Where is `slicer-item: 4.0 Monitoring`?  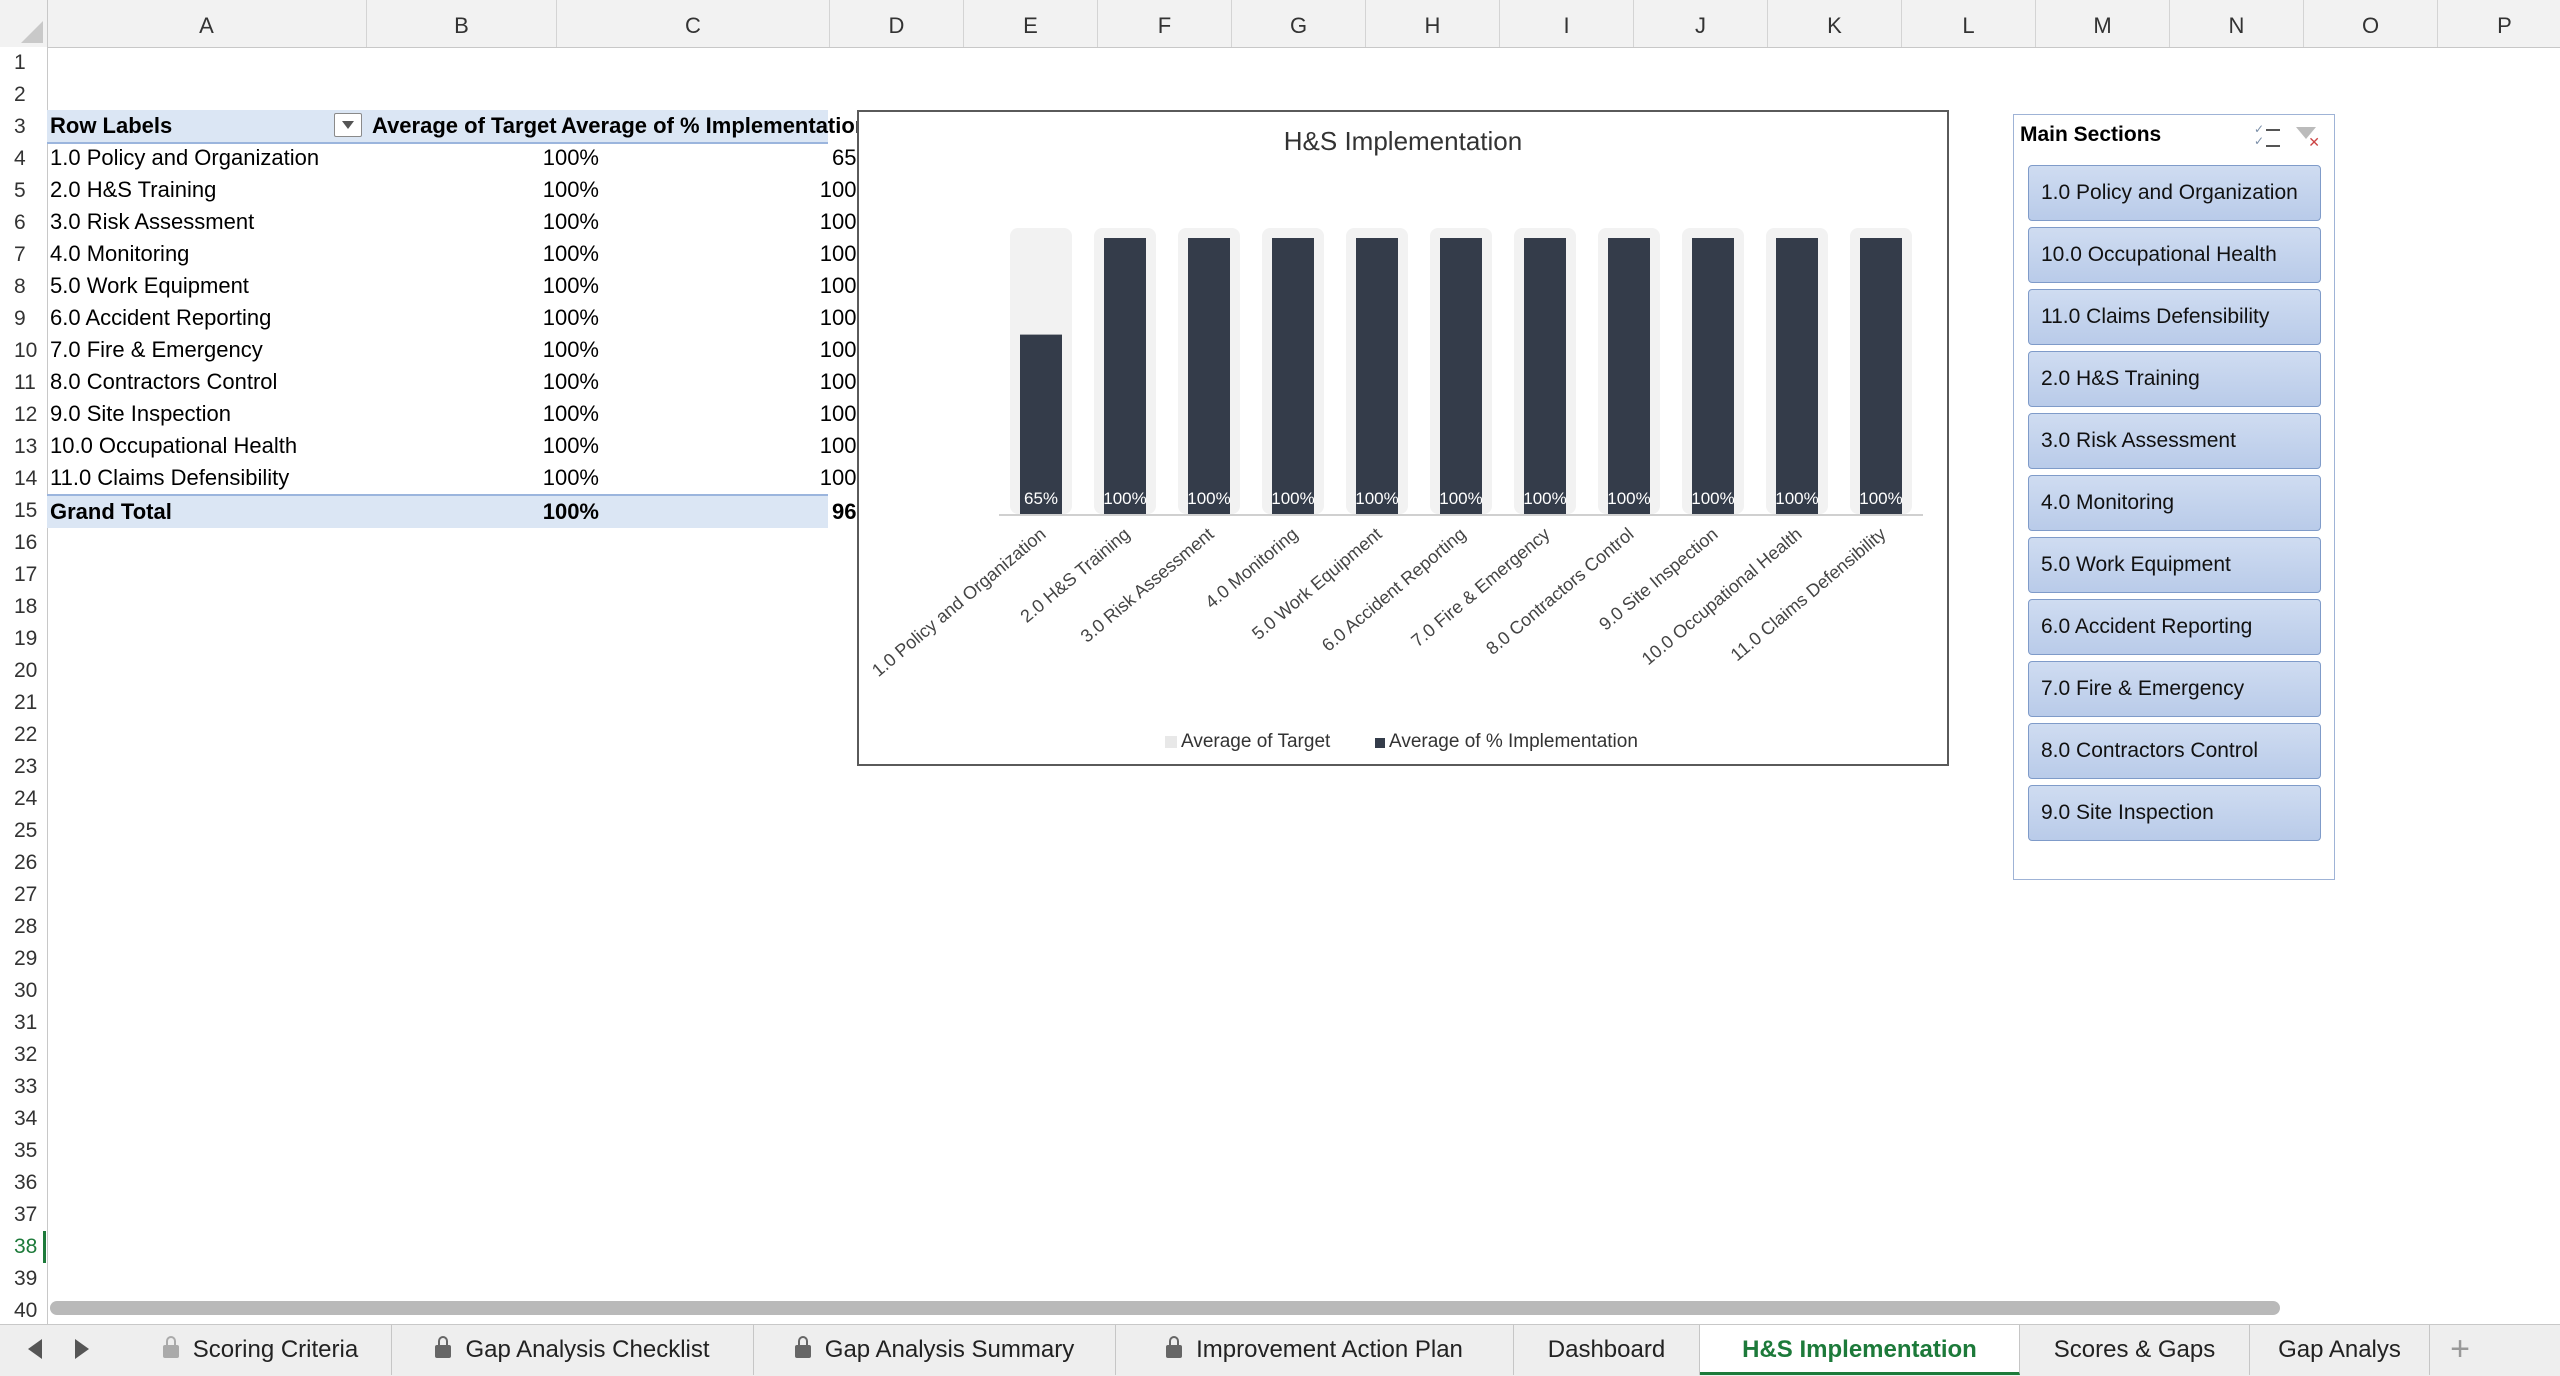
slicer-item: 4.0 Monitoring is located at coordinates (2174, 503).